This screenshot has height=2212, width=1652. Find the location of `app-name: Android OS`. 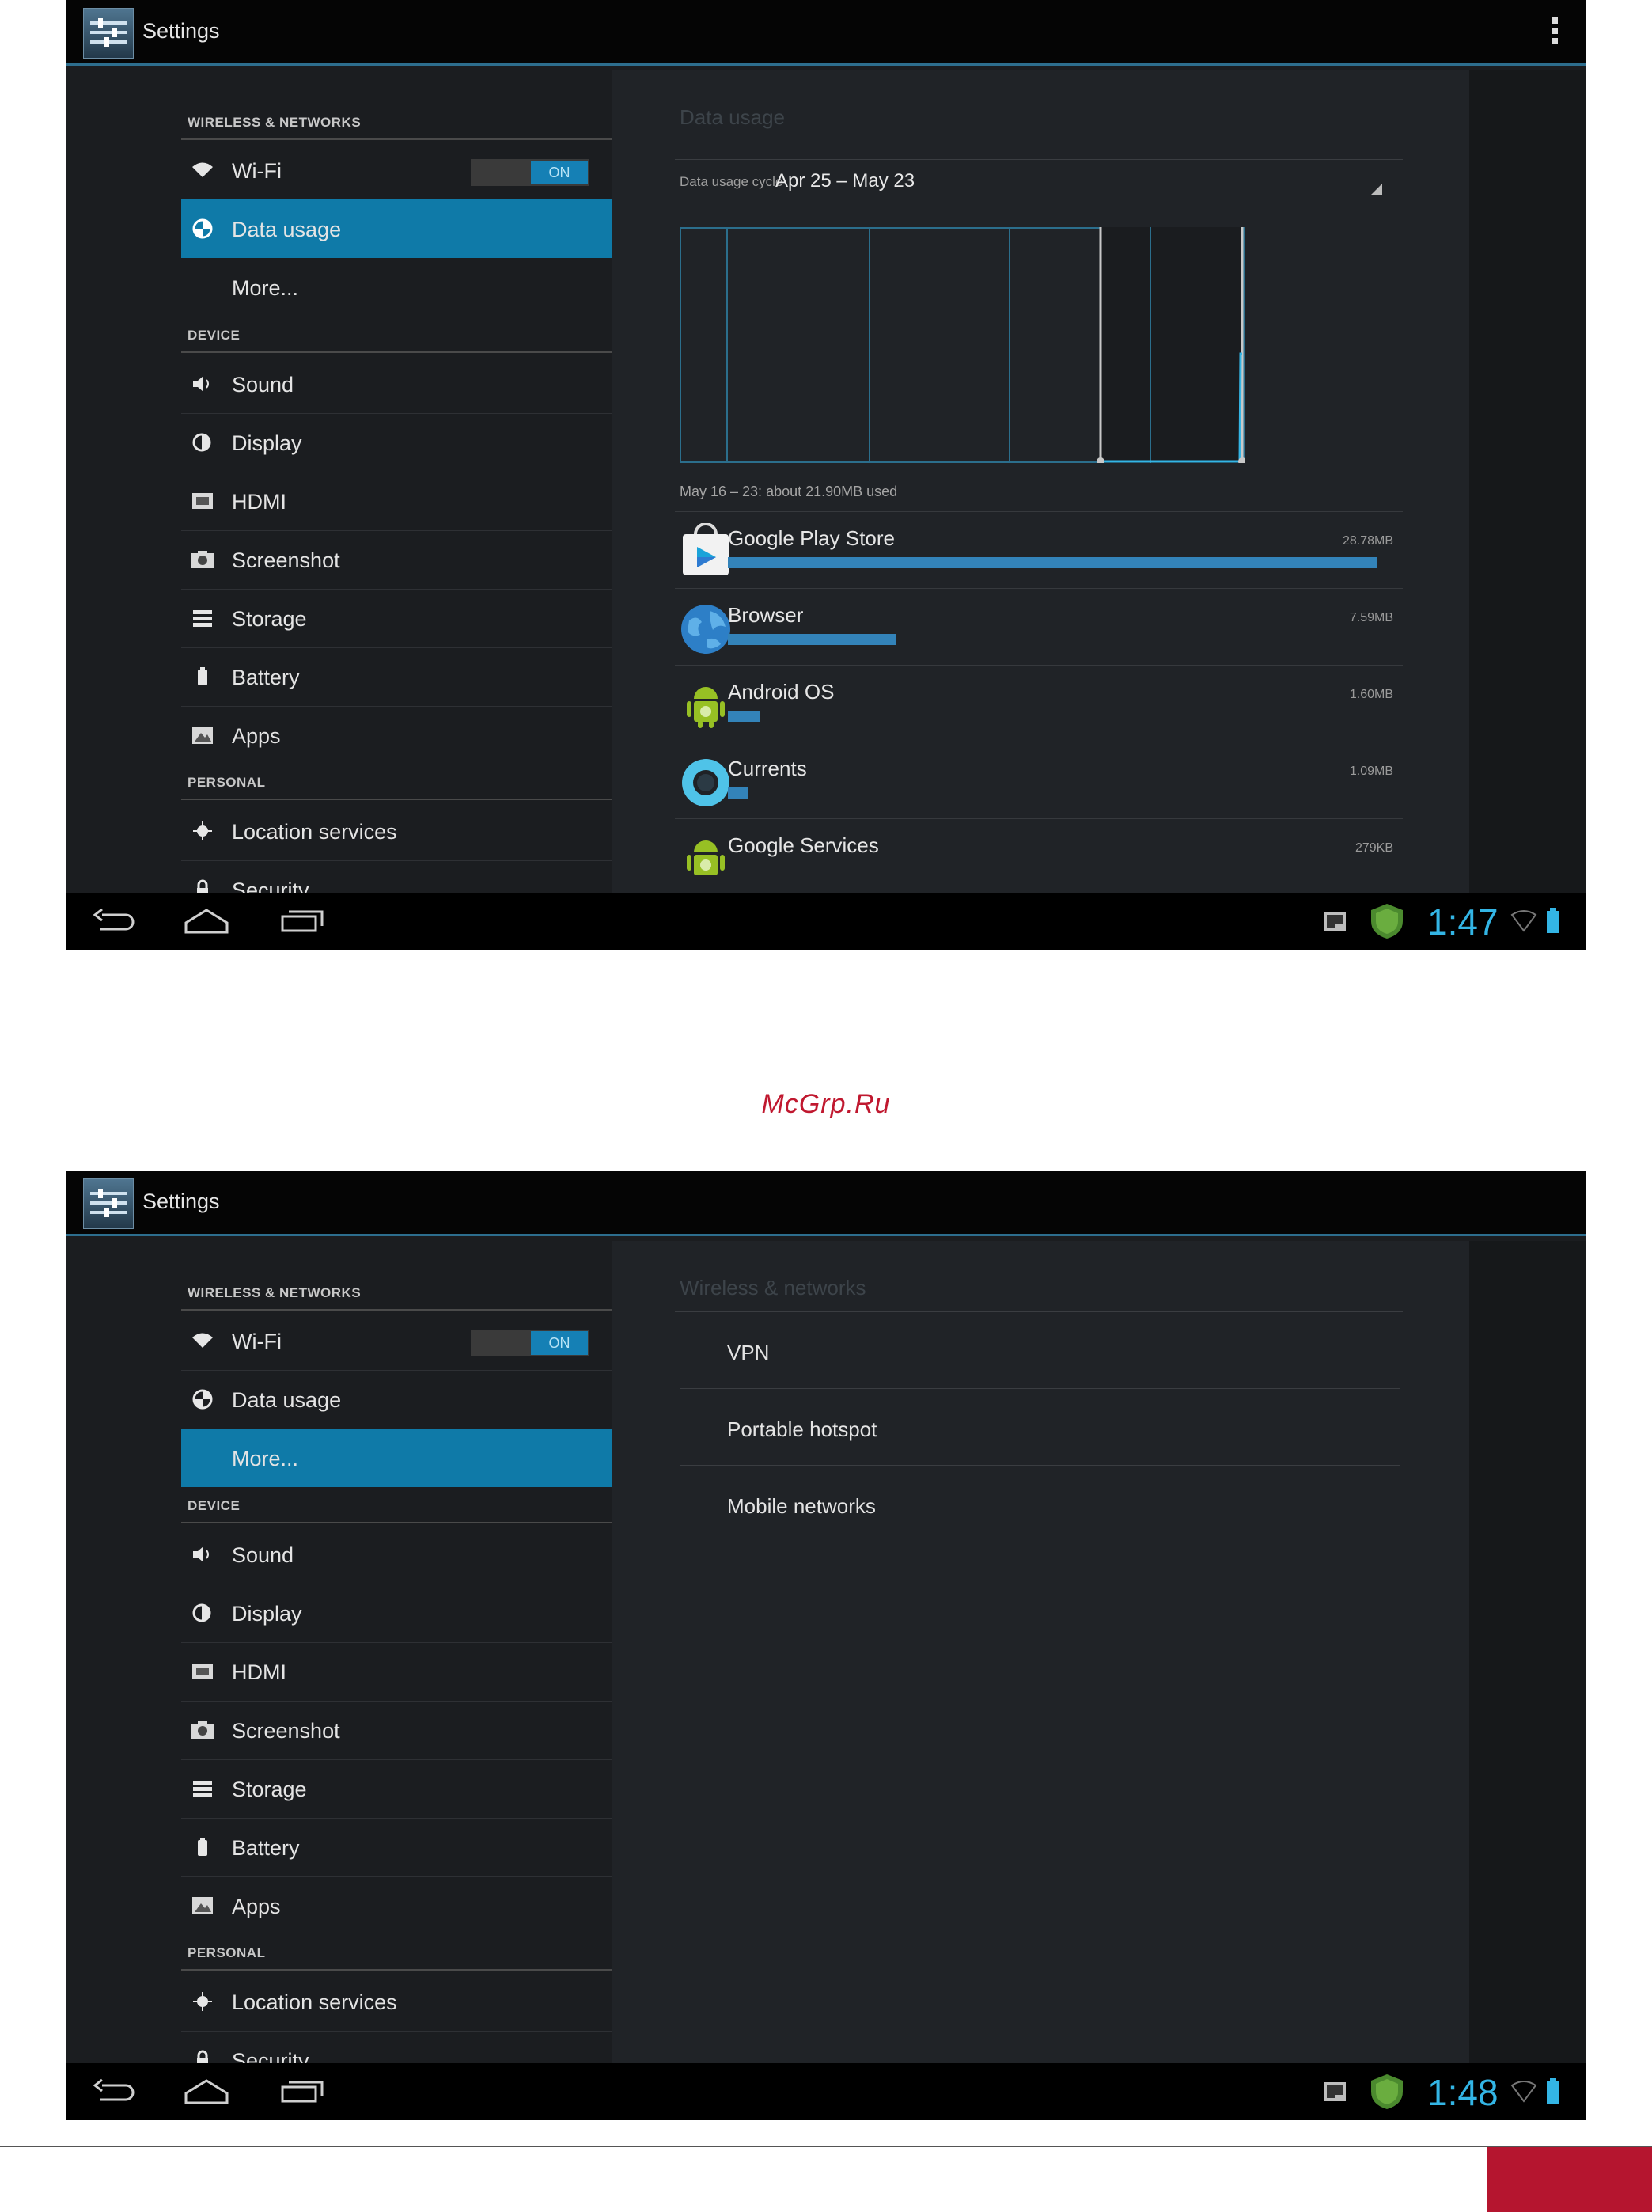

app-name: Android OS is located at coordinates (782, 692).